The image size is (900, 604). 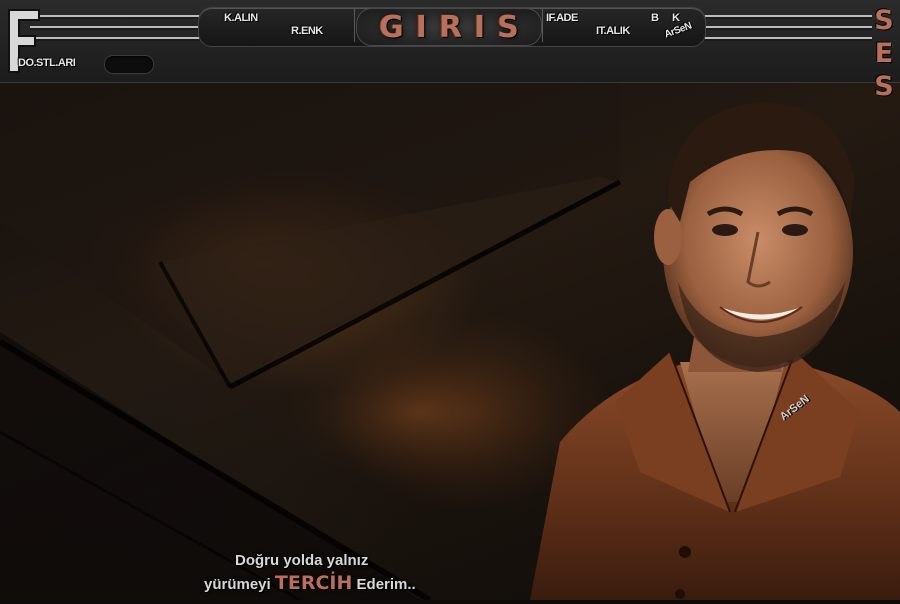 What do you see at coordinates (613, 31) in the screenshot?
I see `italik-button: IT.ALIK` at bounding box center [613, 31].